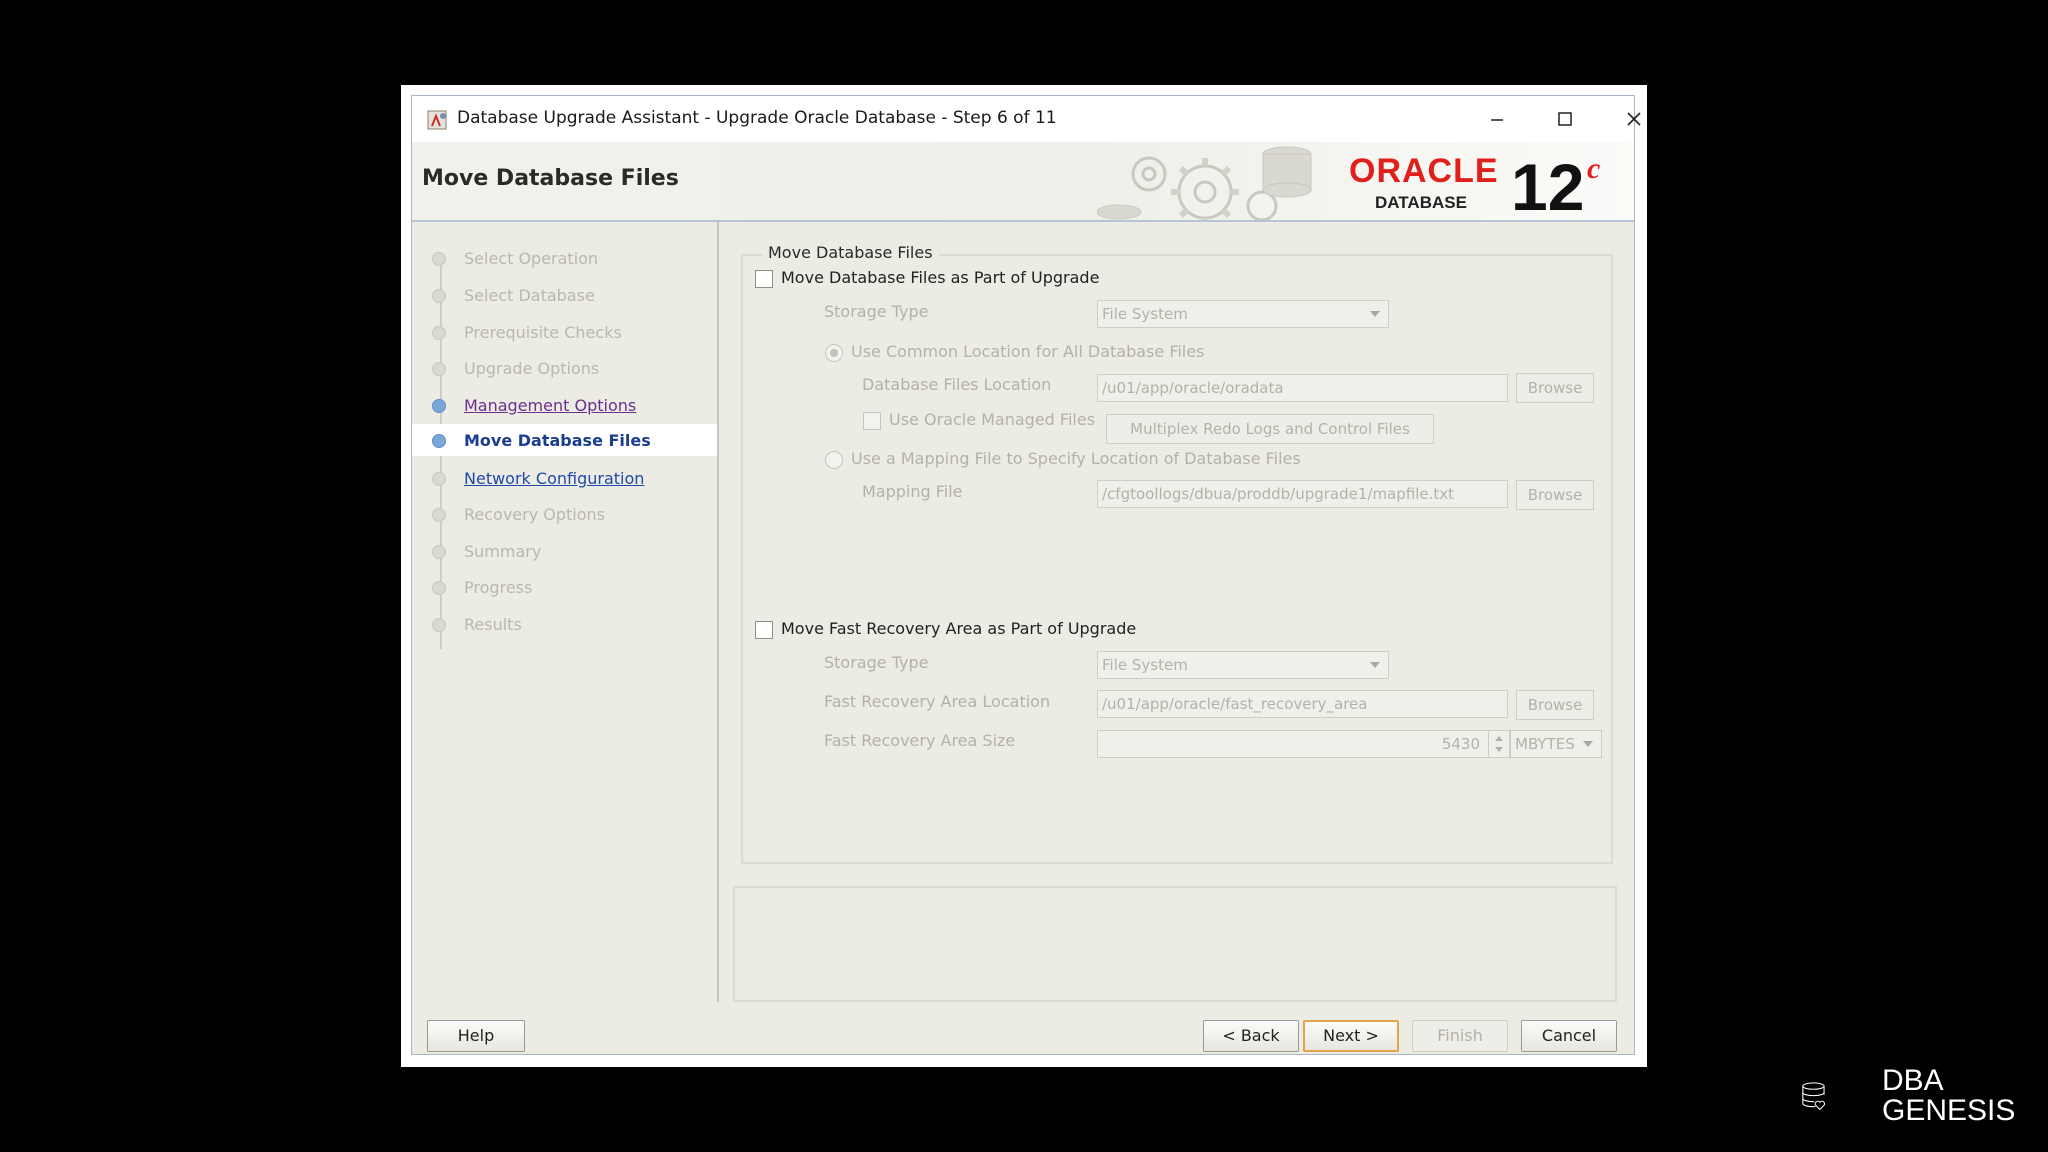 The height and width of the screenshot is (1152, 2048). I want to click on browse-fra-button: Browse, so click(1555, 705).